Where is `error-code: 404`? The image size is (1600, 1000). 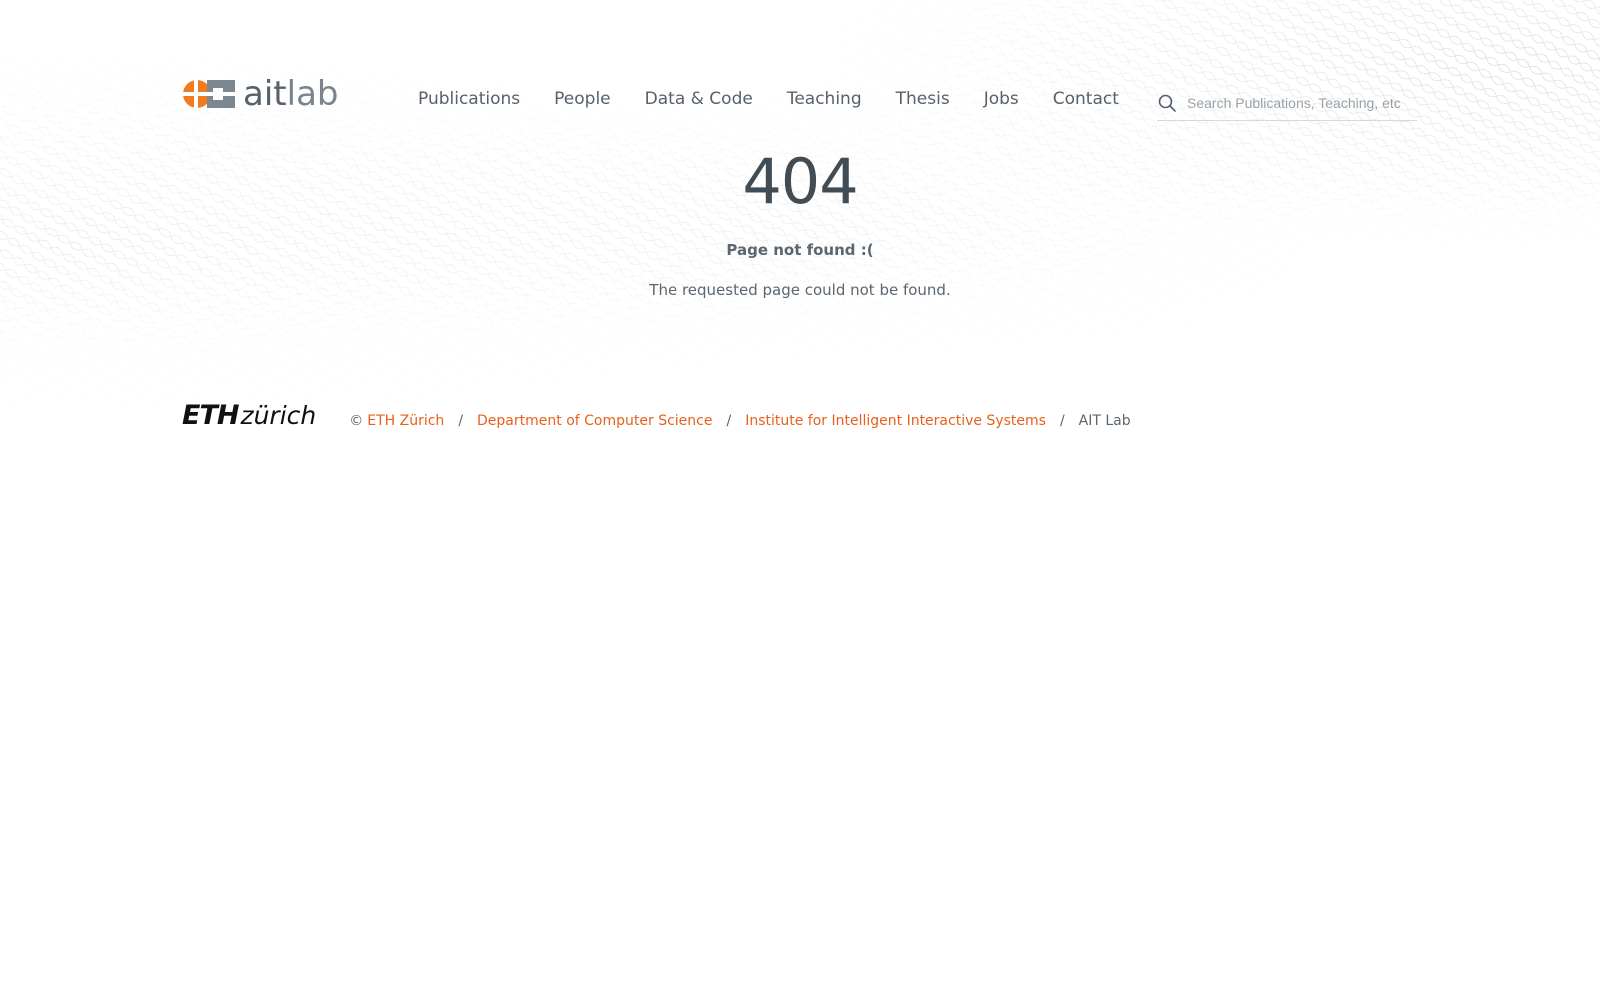
error-code: 404 is located at coordinates (800, 181).